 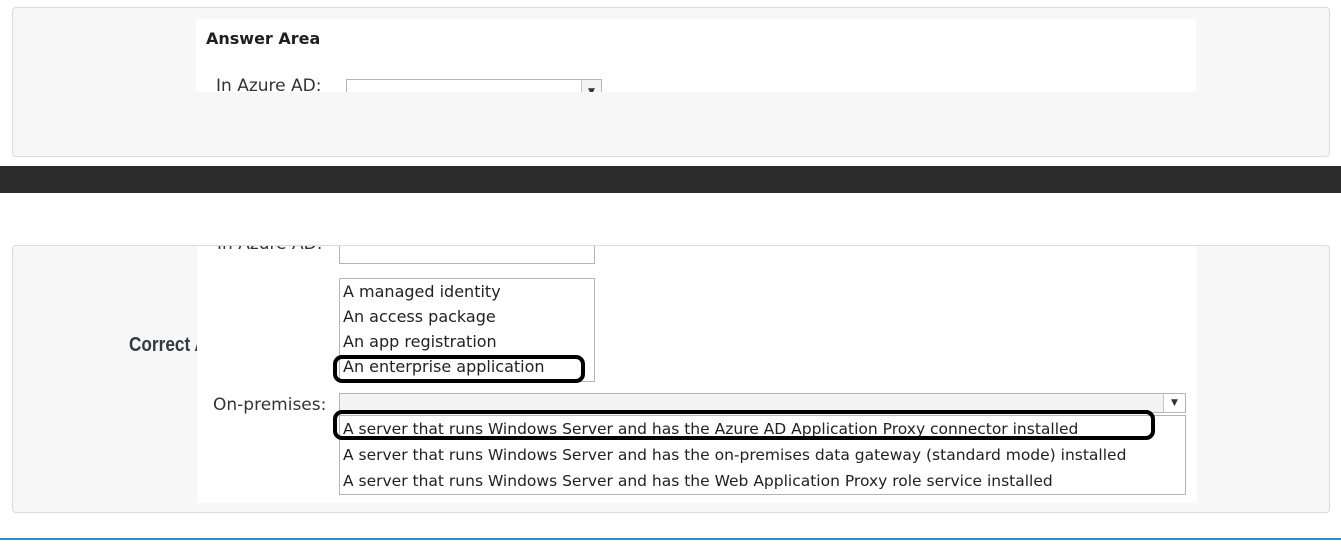 What do you see at coordinates (467, 291) in the screenshot?
I see `list-item: A managed identity` at bounding box center [467, 291].